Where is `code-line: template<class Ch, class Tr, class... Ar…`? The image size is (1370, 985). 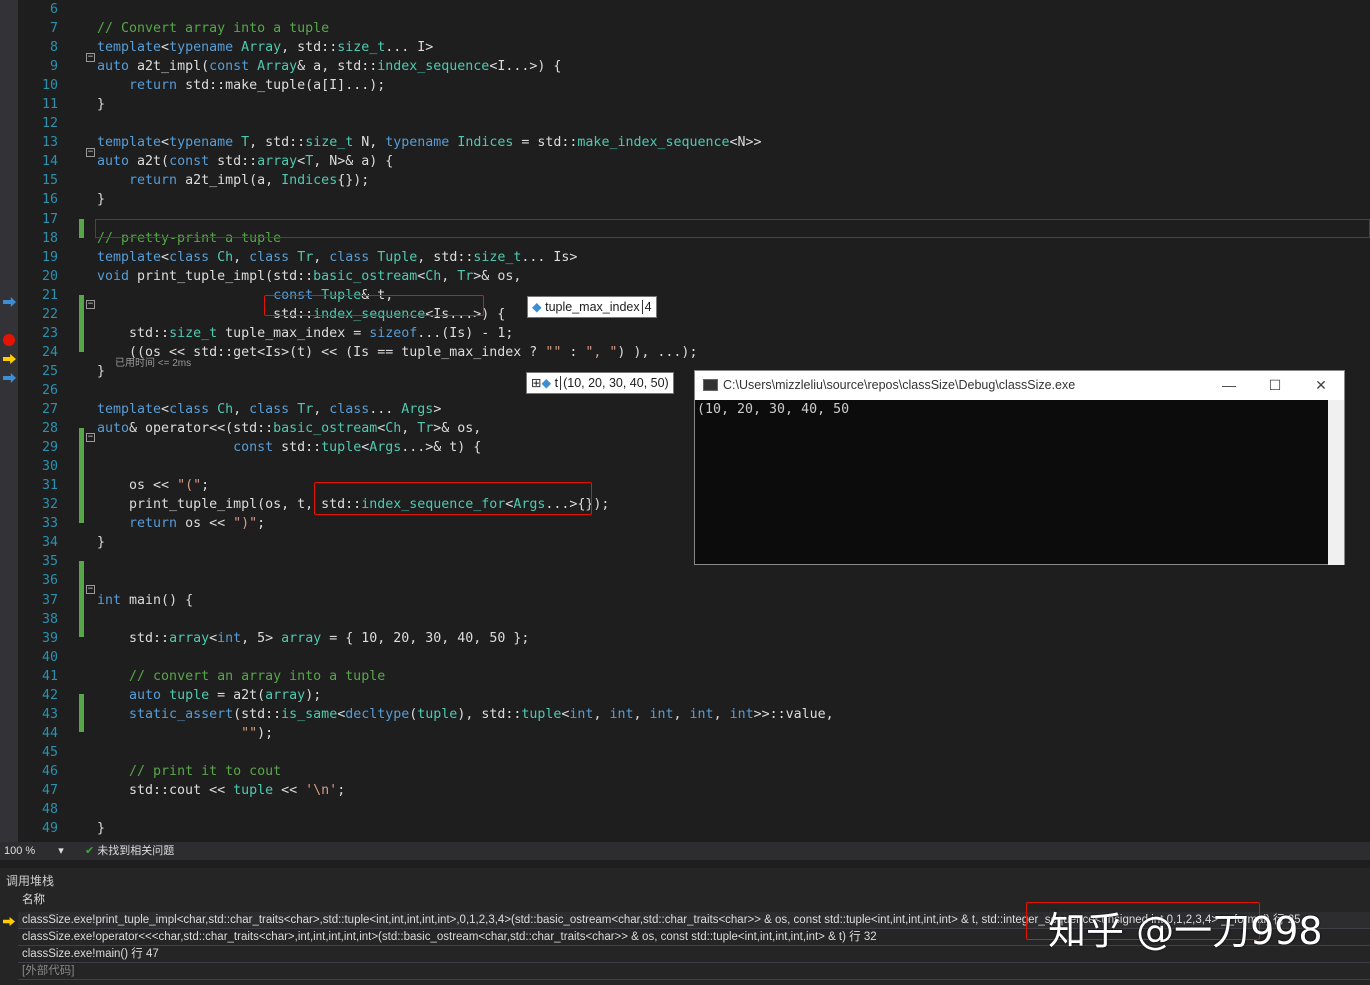 code-line: template<class Ch, class Tr, class... Ar… is located at coordinates (269, 409).